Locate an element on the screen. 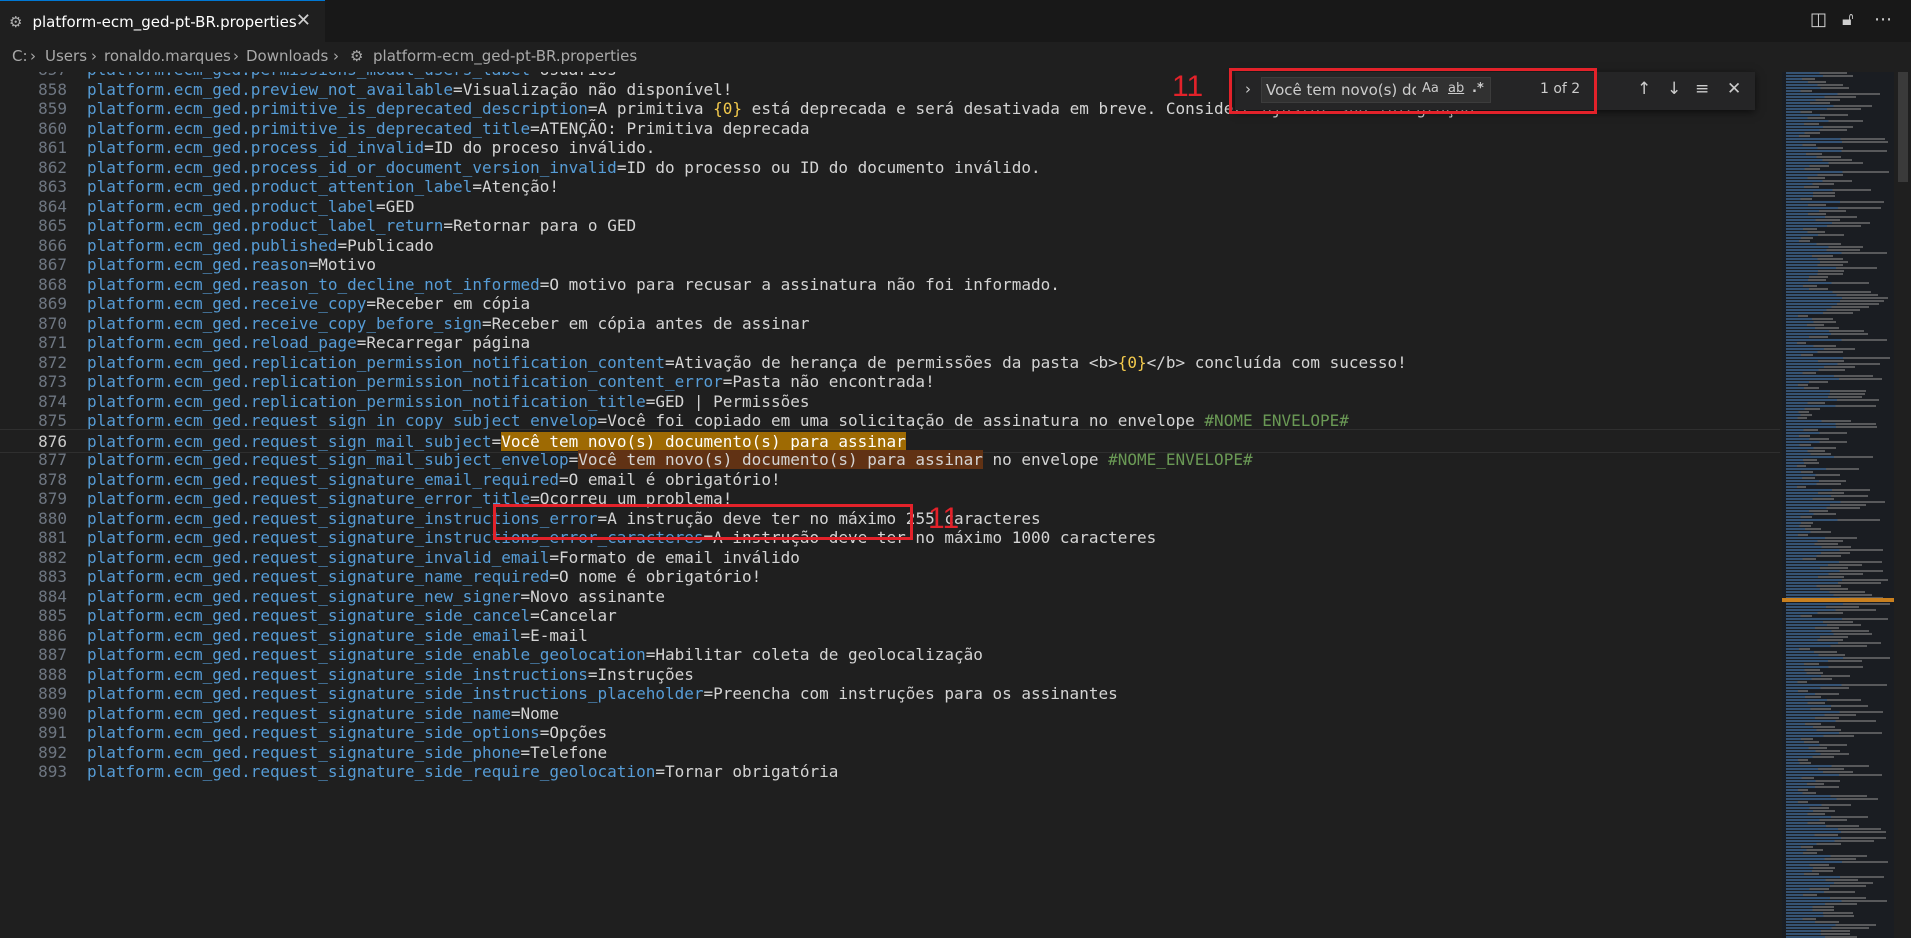 This screenshot has width=1911, height=938. close-find-icon: ✕ is located at coordinates (1734, 89).